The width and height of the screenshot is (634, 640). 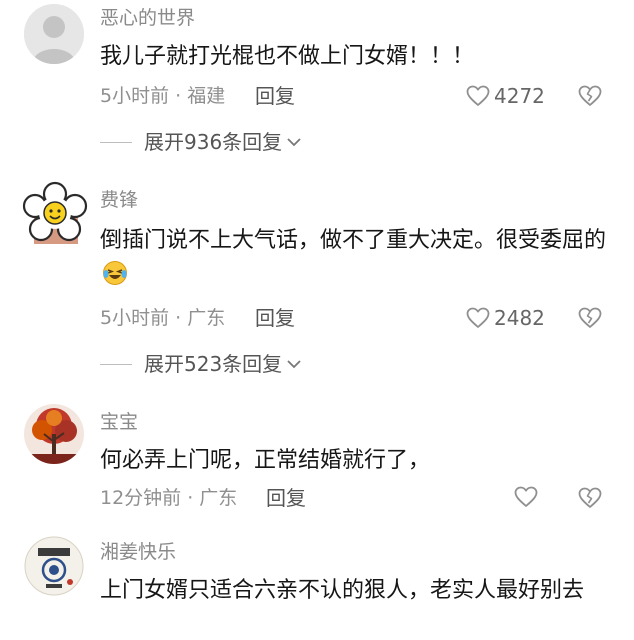 What do you see at coordinates (287, 56) in the screenshot?
I see `comment-text: 我儿子就打光棍也不做上门女婿！！！` at bounding box center [287, 56].